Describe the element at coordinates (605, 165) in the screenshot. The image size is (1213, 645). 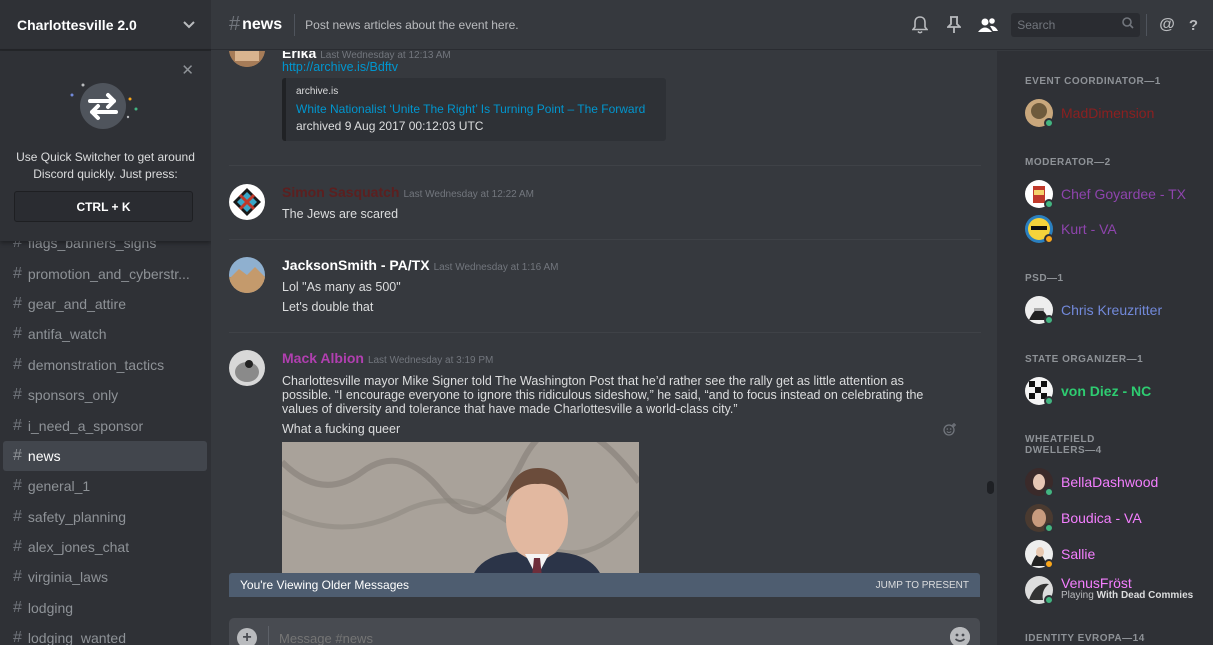
I see `message-divider` at that location.